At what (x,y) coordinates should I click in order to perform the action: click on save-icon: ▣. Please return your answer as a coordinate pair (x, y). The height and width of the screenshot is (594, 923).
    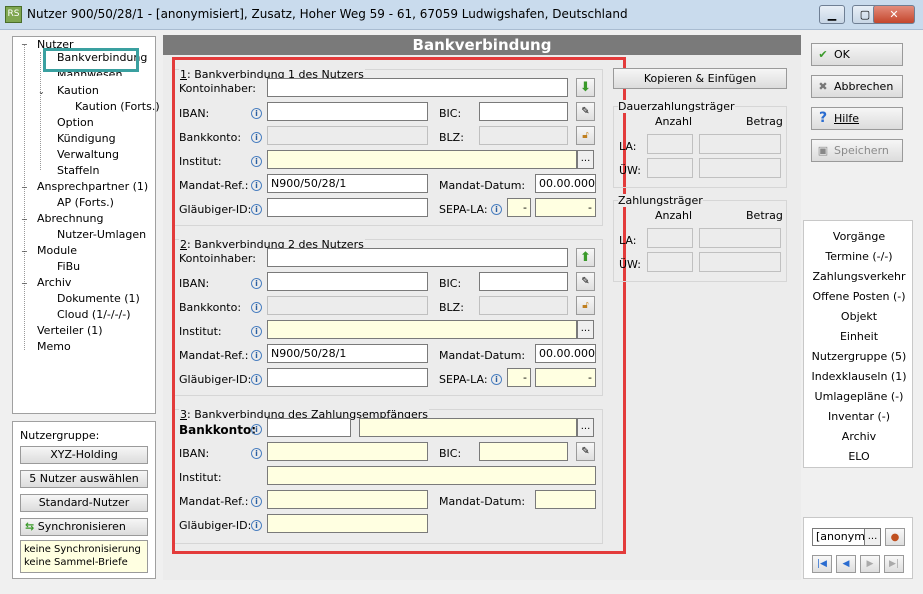
    Looking at the image, I should click on (823, 150).